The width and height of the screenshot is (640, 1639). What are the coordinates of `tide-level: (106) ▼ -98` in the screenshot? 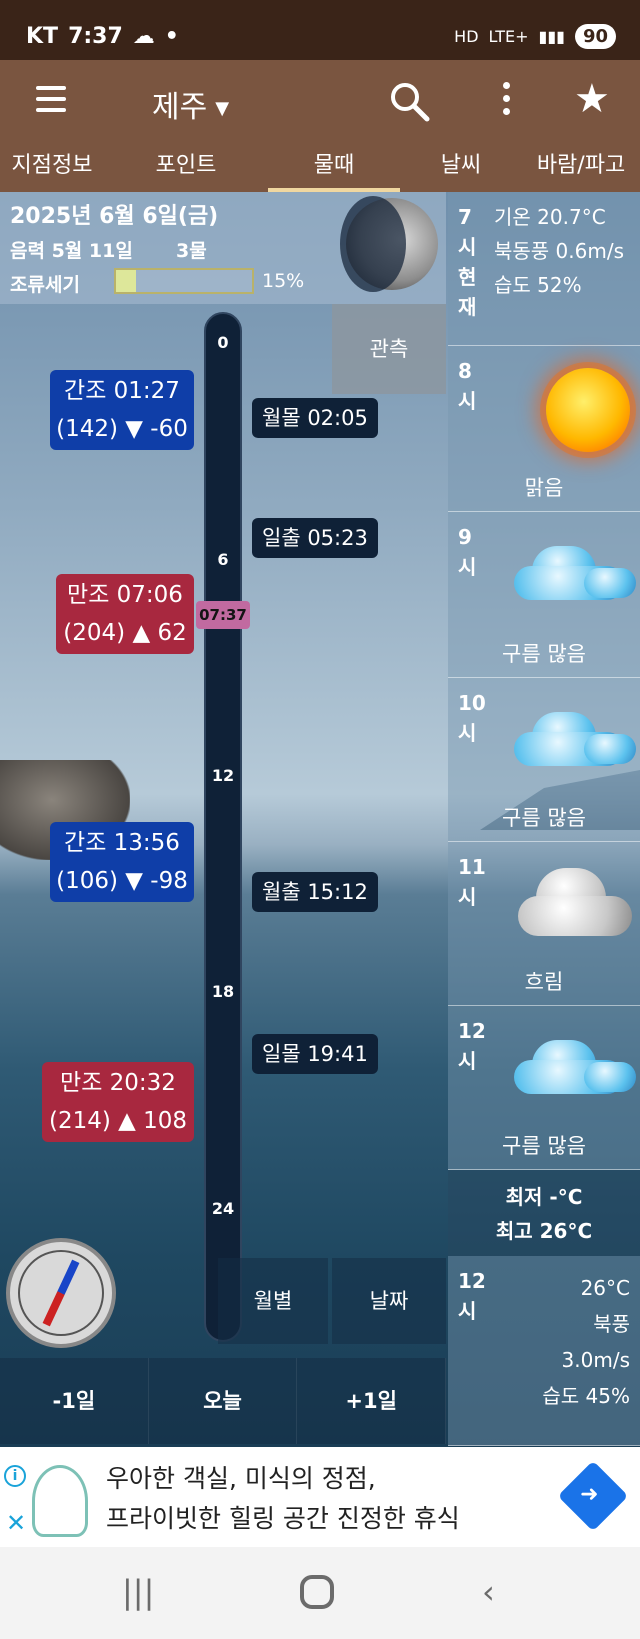 It's located at (122, 881).